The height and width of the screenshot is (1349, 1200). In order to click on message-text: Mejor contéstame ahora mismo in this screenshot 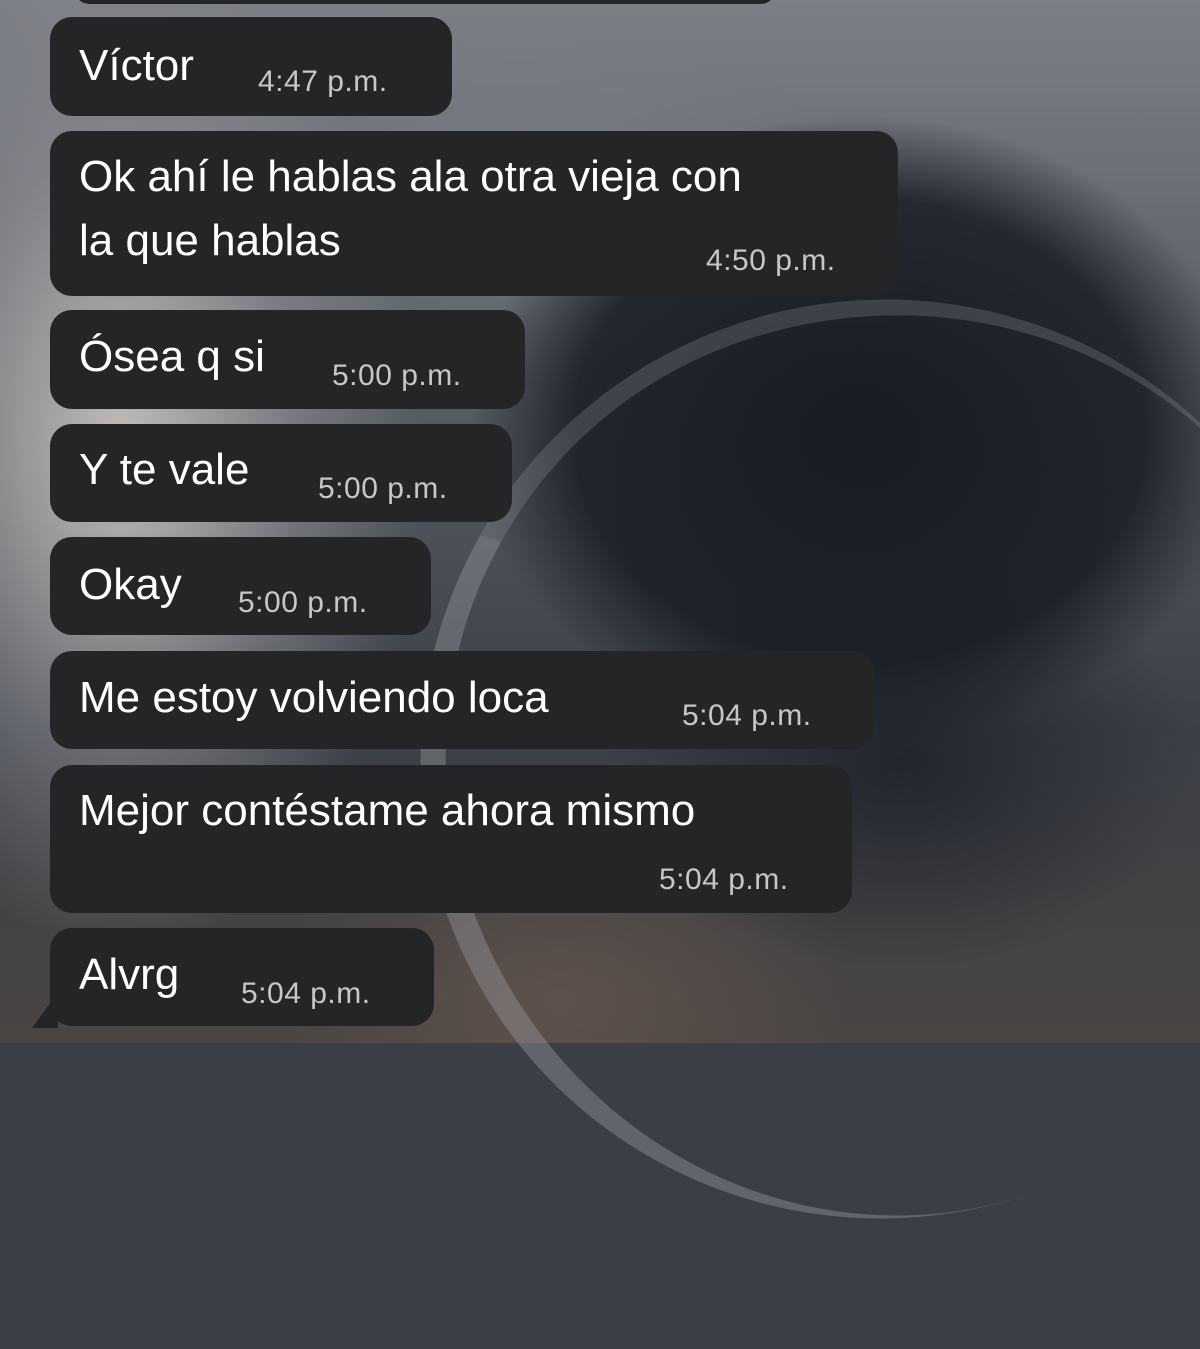, I will do `click(387, 810)`.